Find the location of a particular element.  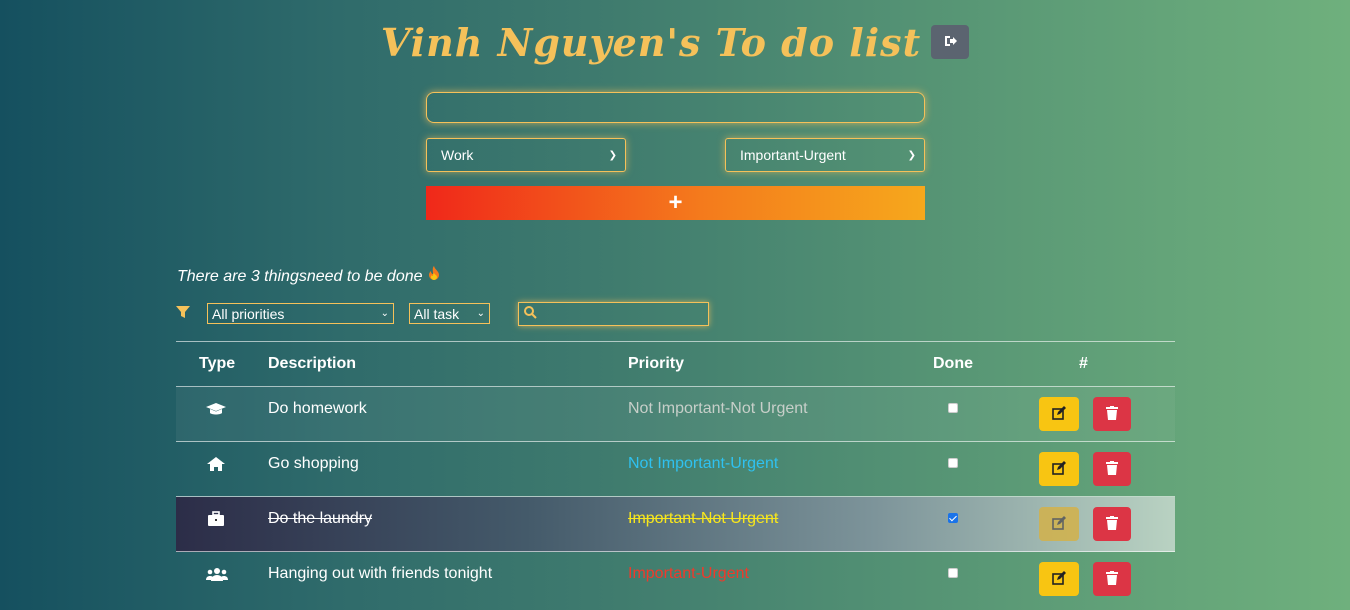

priority-filter-select: All priorities ⌄ is located at coordinates (300, 313).